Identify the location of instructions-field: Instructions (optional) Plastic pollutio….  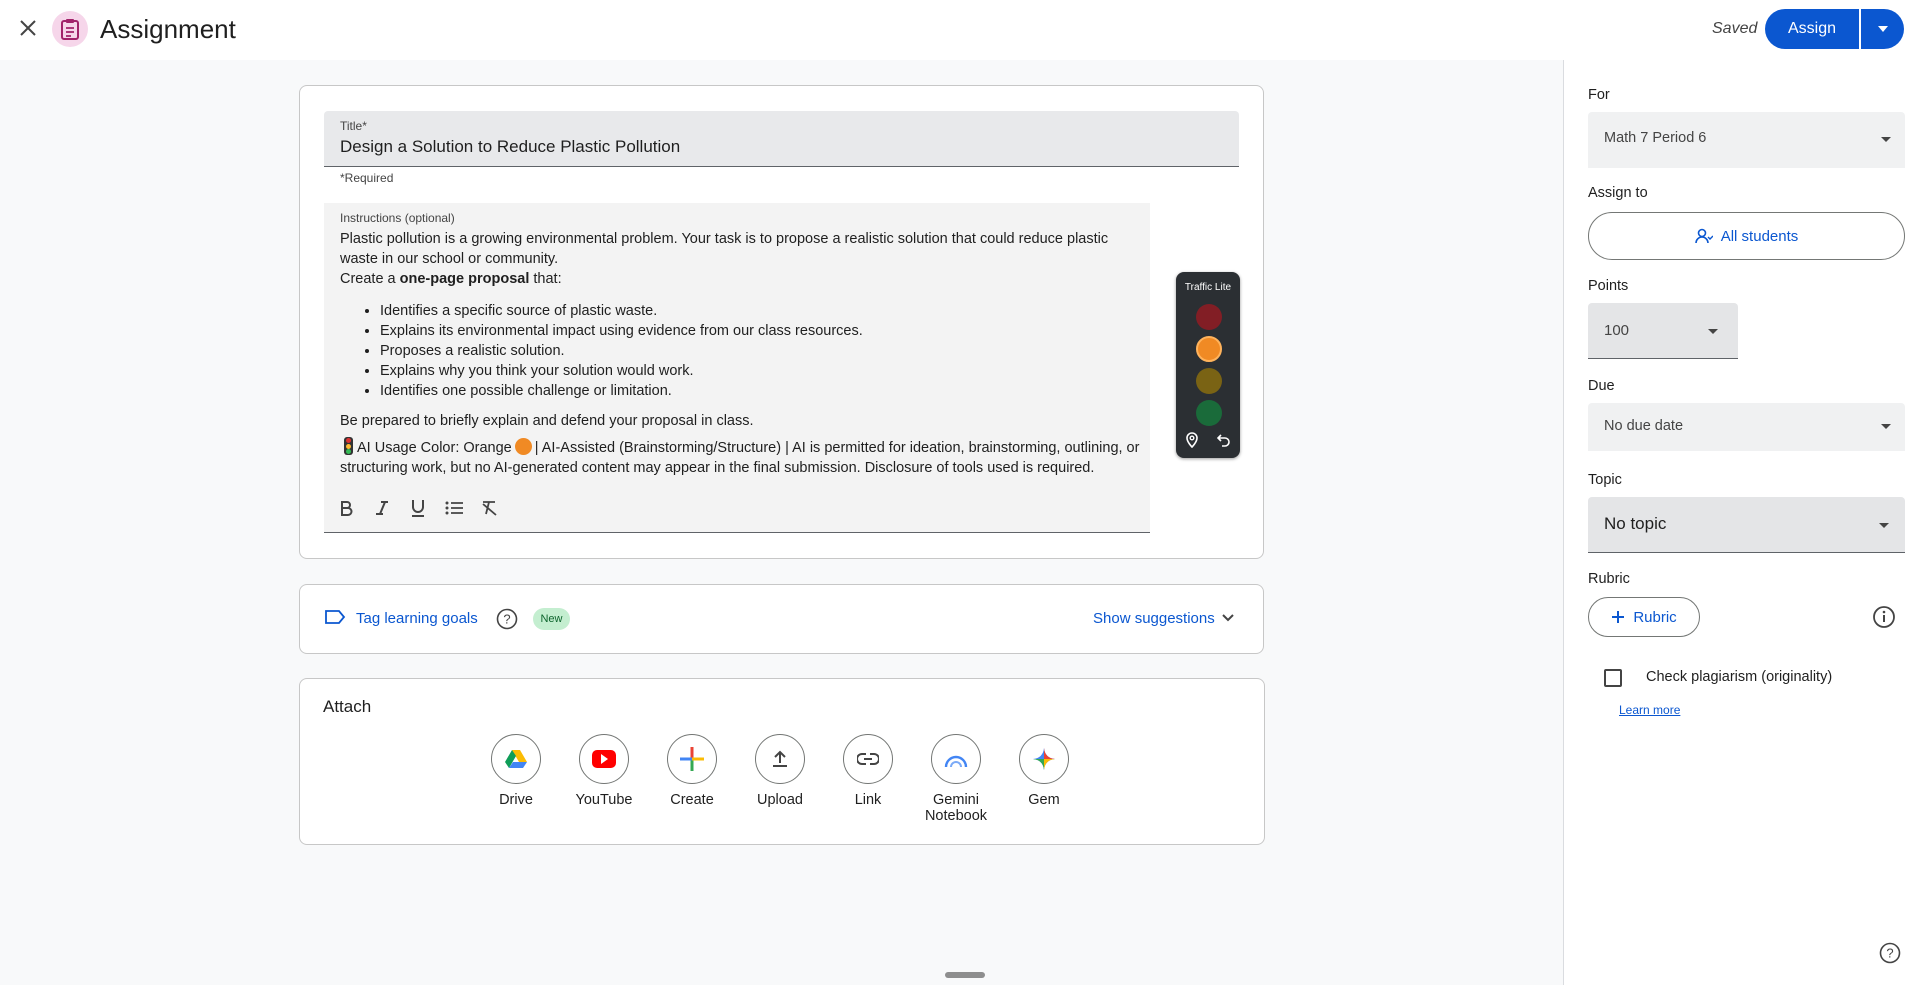
(737, 368).